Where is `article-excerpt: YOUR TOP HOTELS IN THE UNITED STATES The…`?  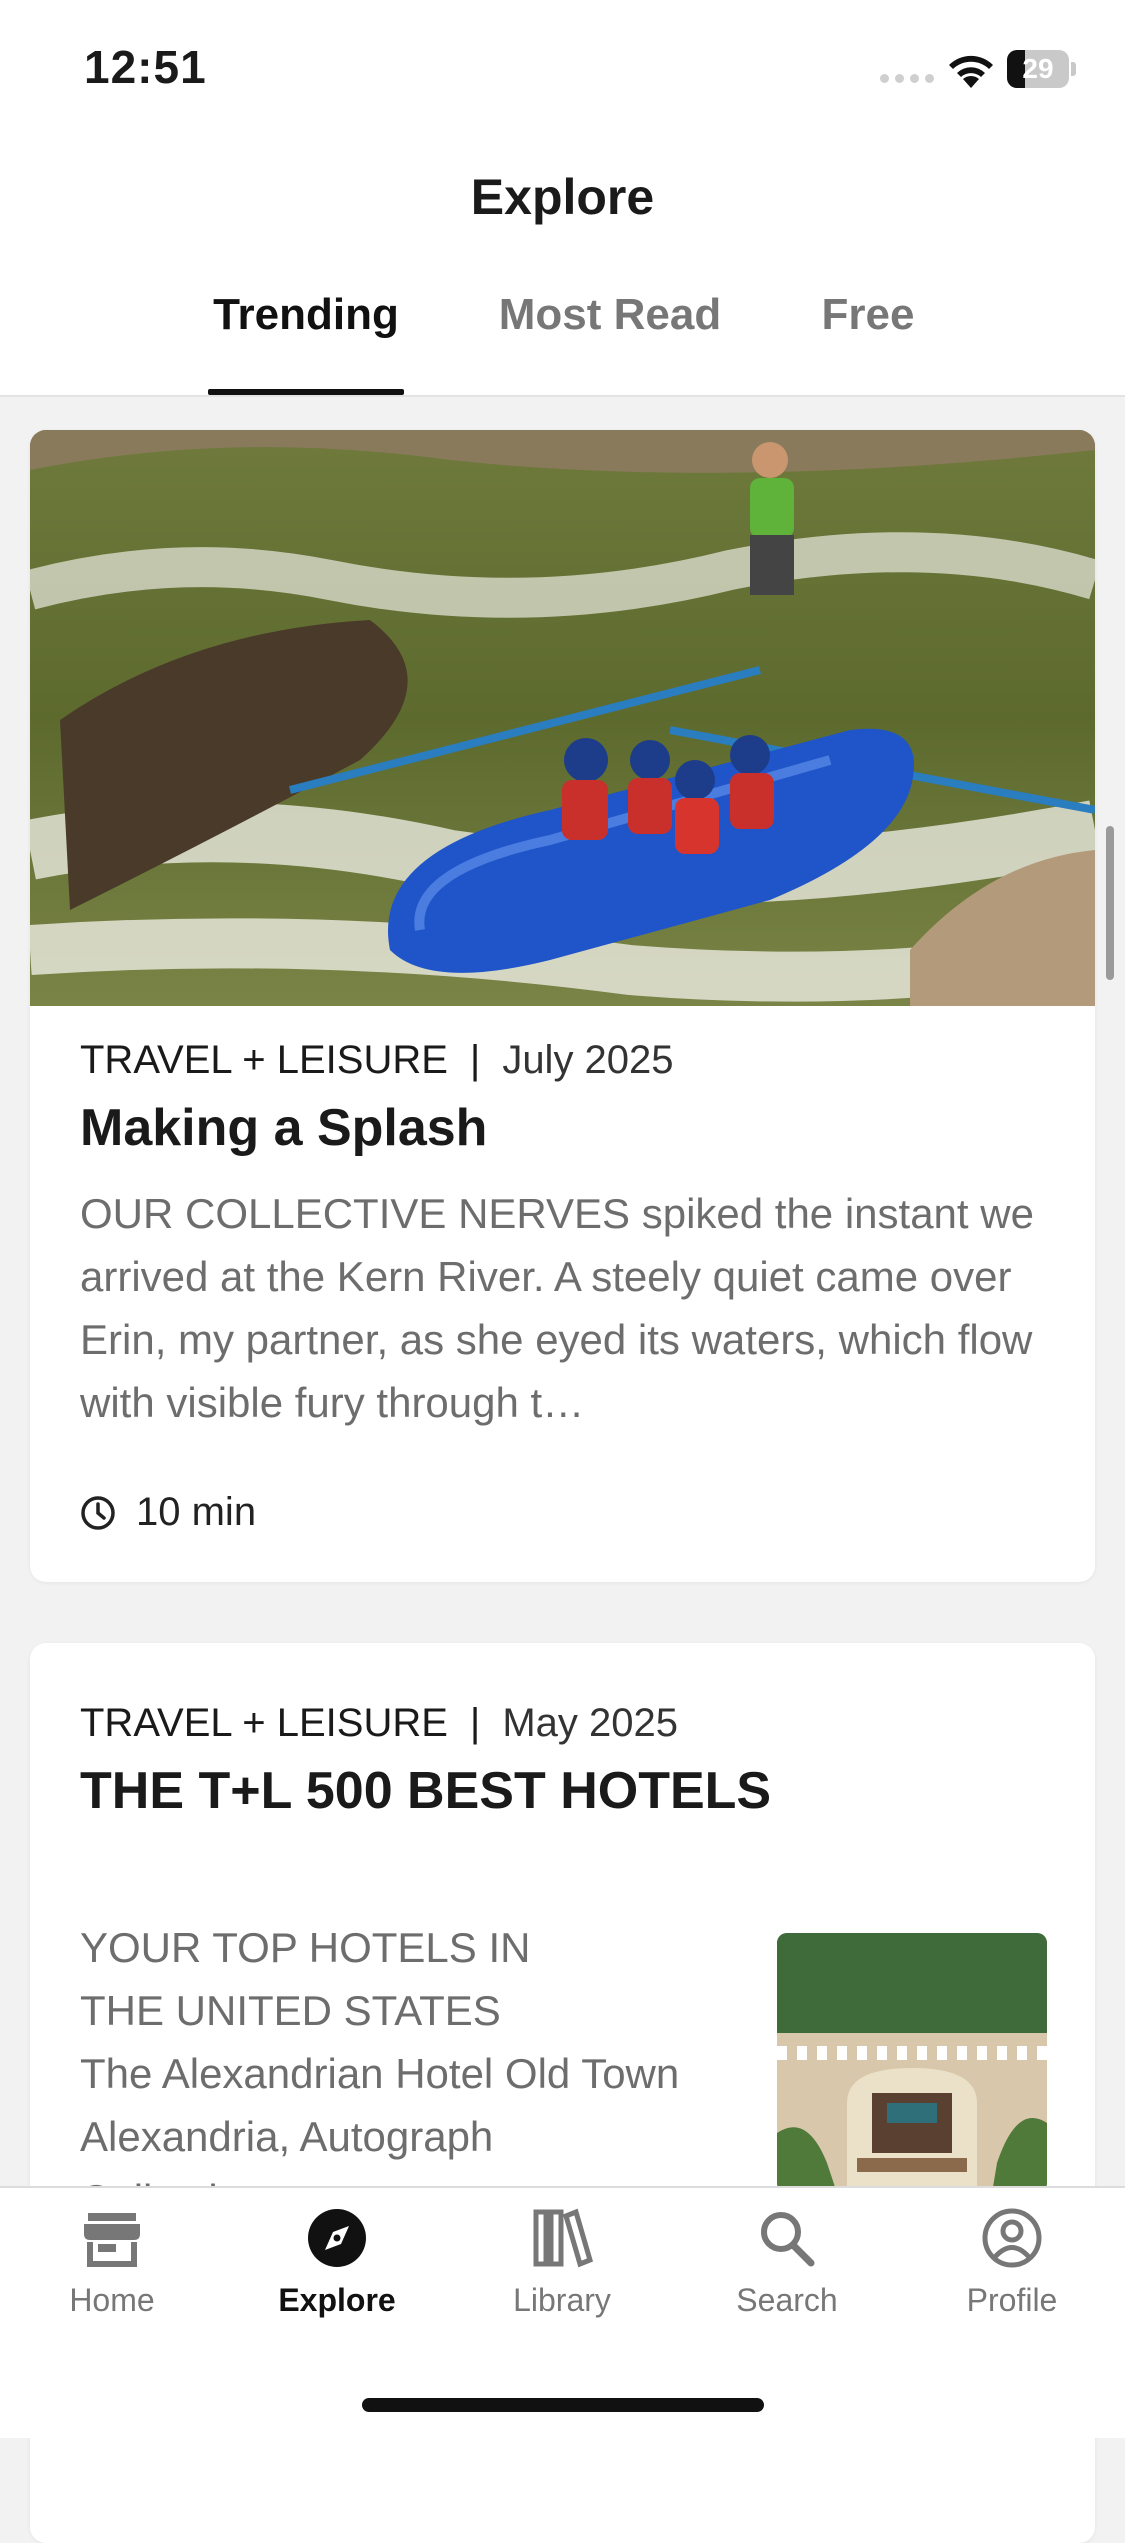
article-excerpt: YOUR TOP HOTELS IN THE UNITED STATES The… is located at coordinates (420, 2073).